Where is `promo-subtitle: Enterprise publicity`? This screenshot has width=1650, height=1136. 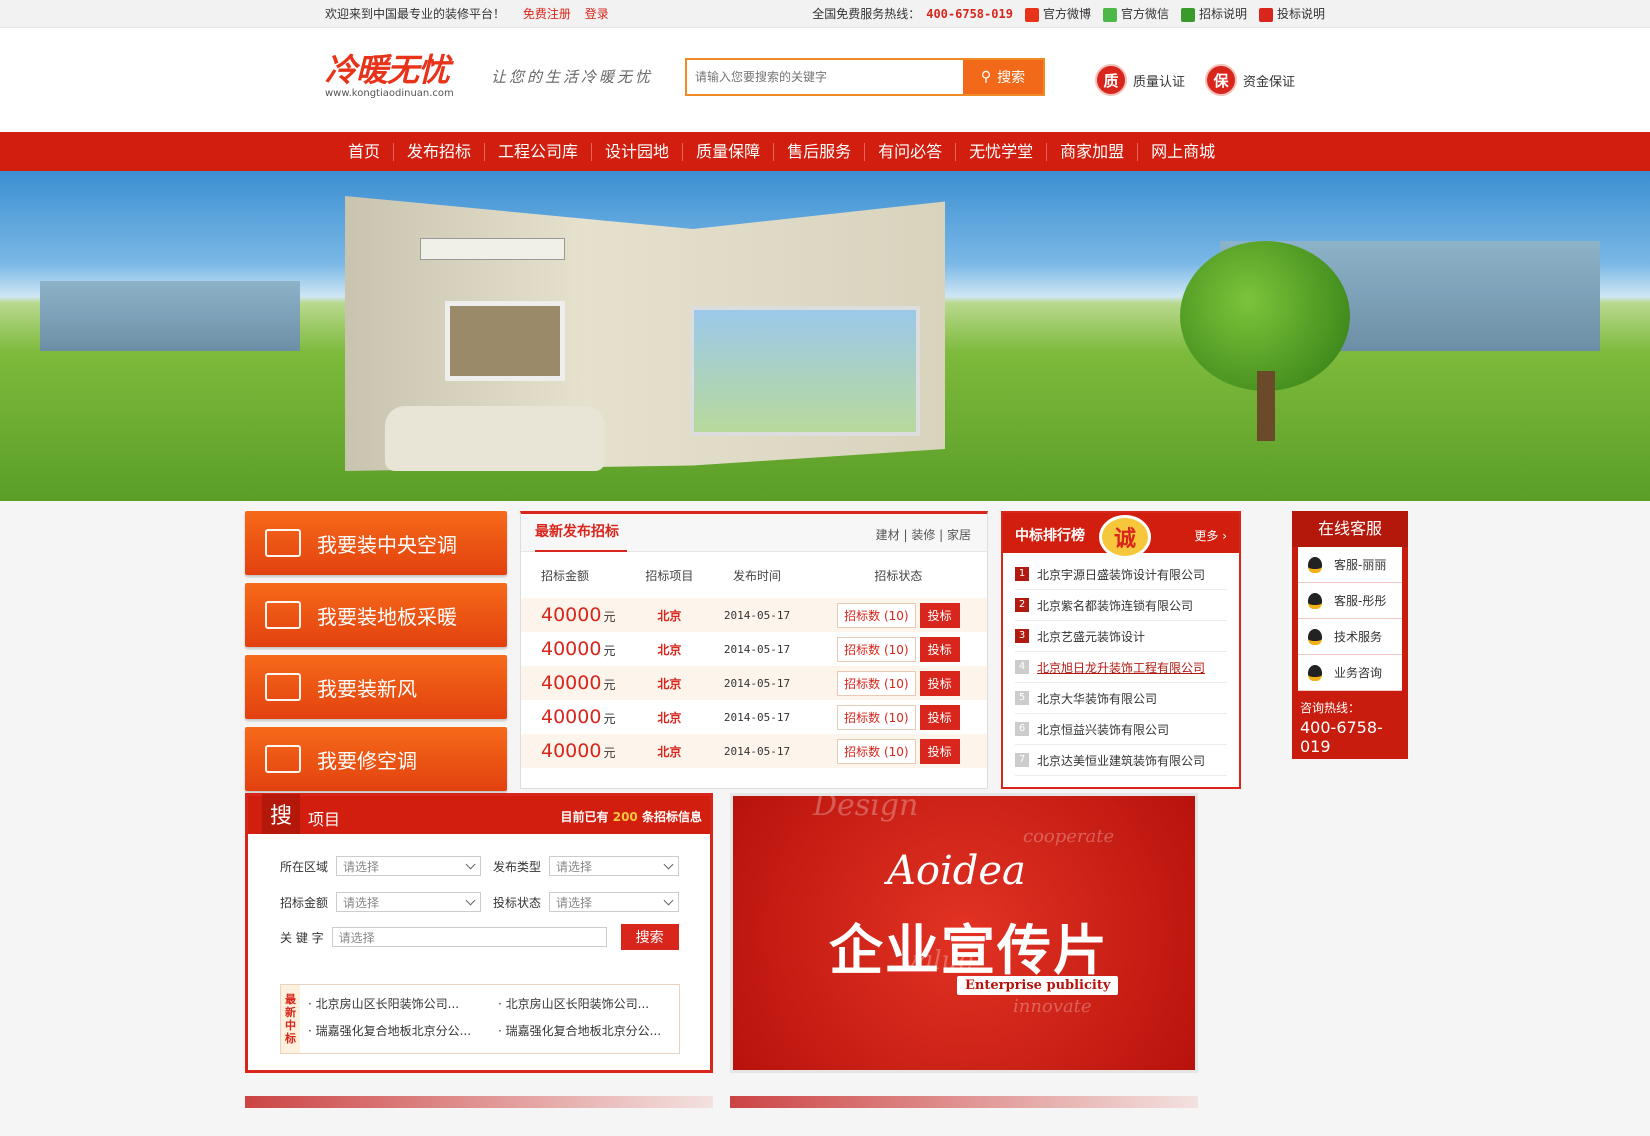
promo-subtitle: Enterprise publicity is located at coordinates (1038, 985).